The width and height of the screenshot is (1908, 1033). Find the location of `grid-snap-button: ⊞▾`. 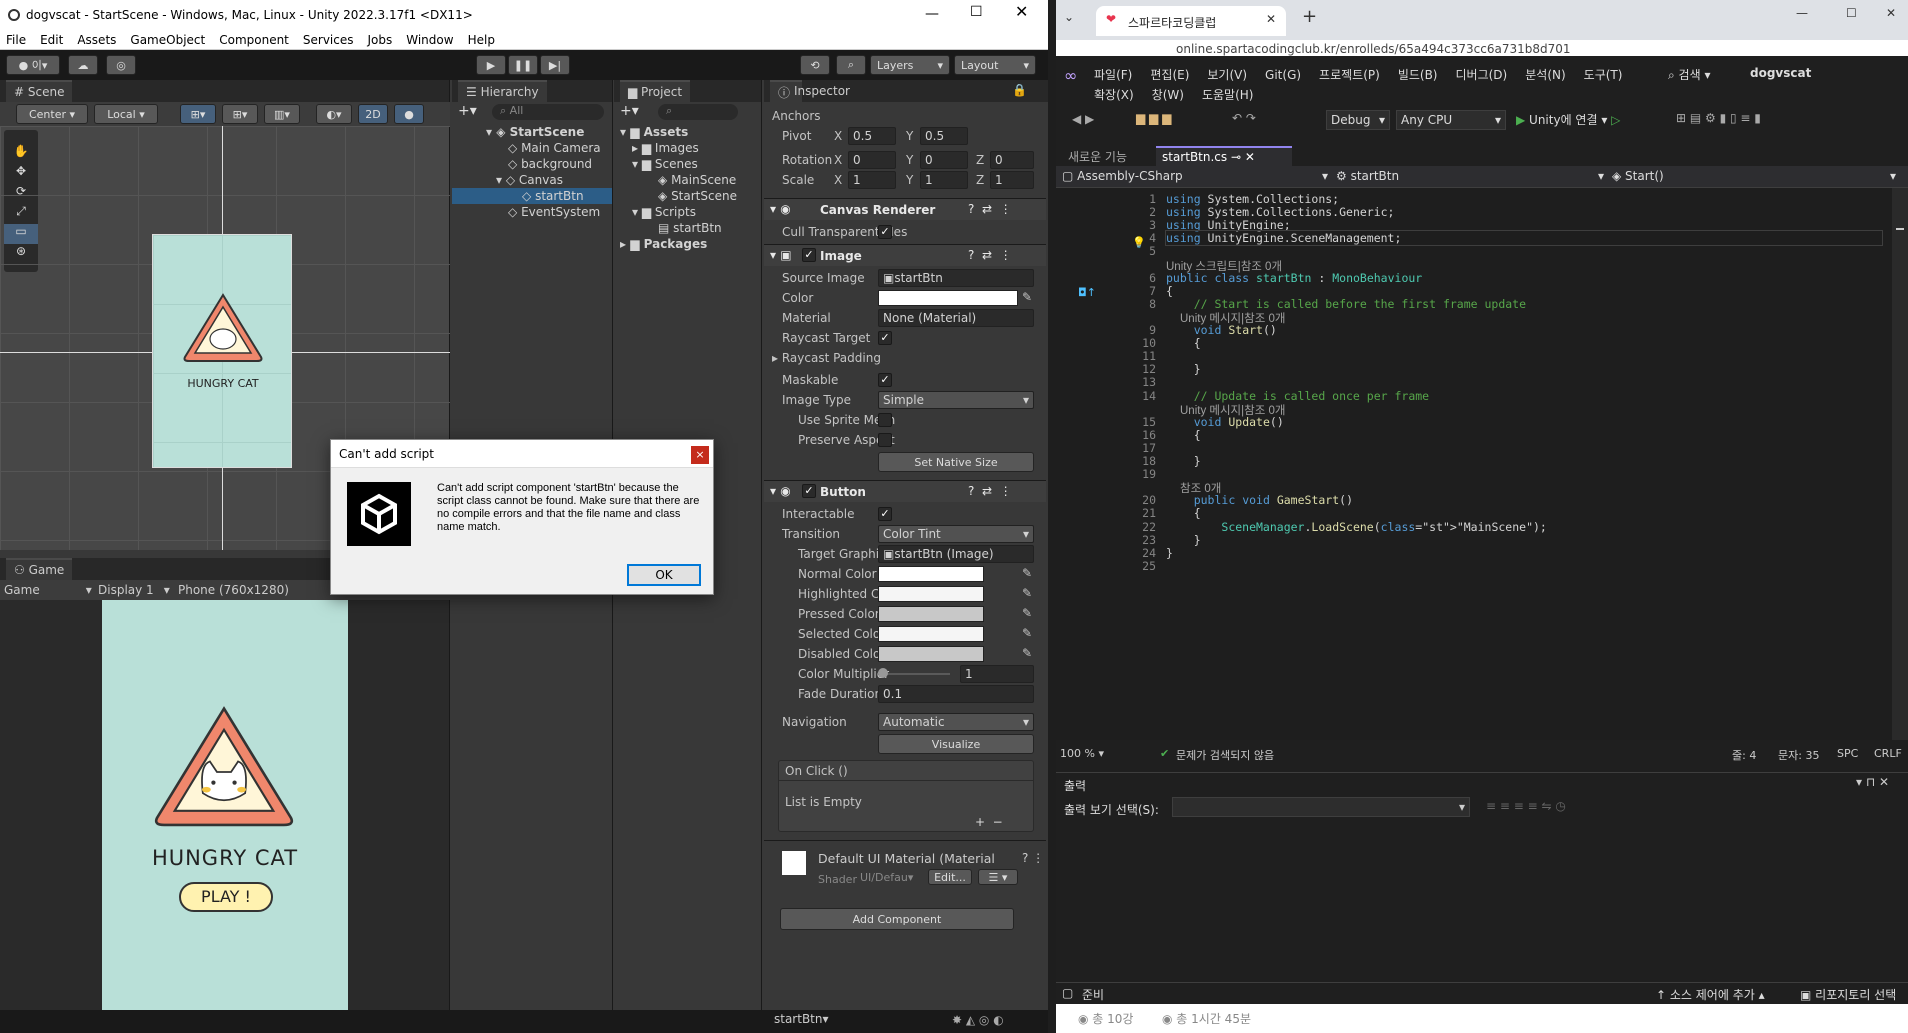

grid-snap-button: ⊞▾ is located at coordinates (240, 114).